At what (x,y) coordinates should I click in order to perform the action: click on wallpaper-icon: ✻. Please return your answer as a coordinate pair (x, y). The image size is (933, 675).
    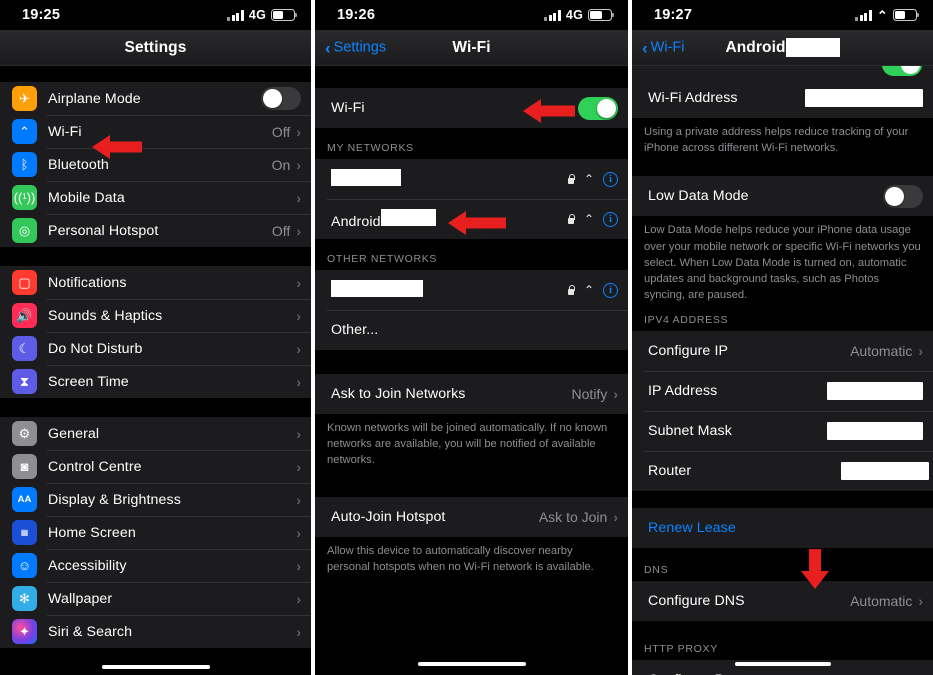
    Looking at the image, I should click on (24, 598).